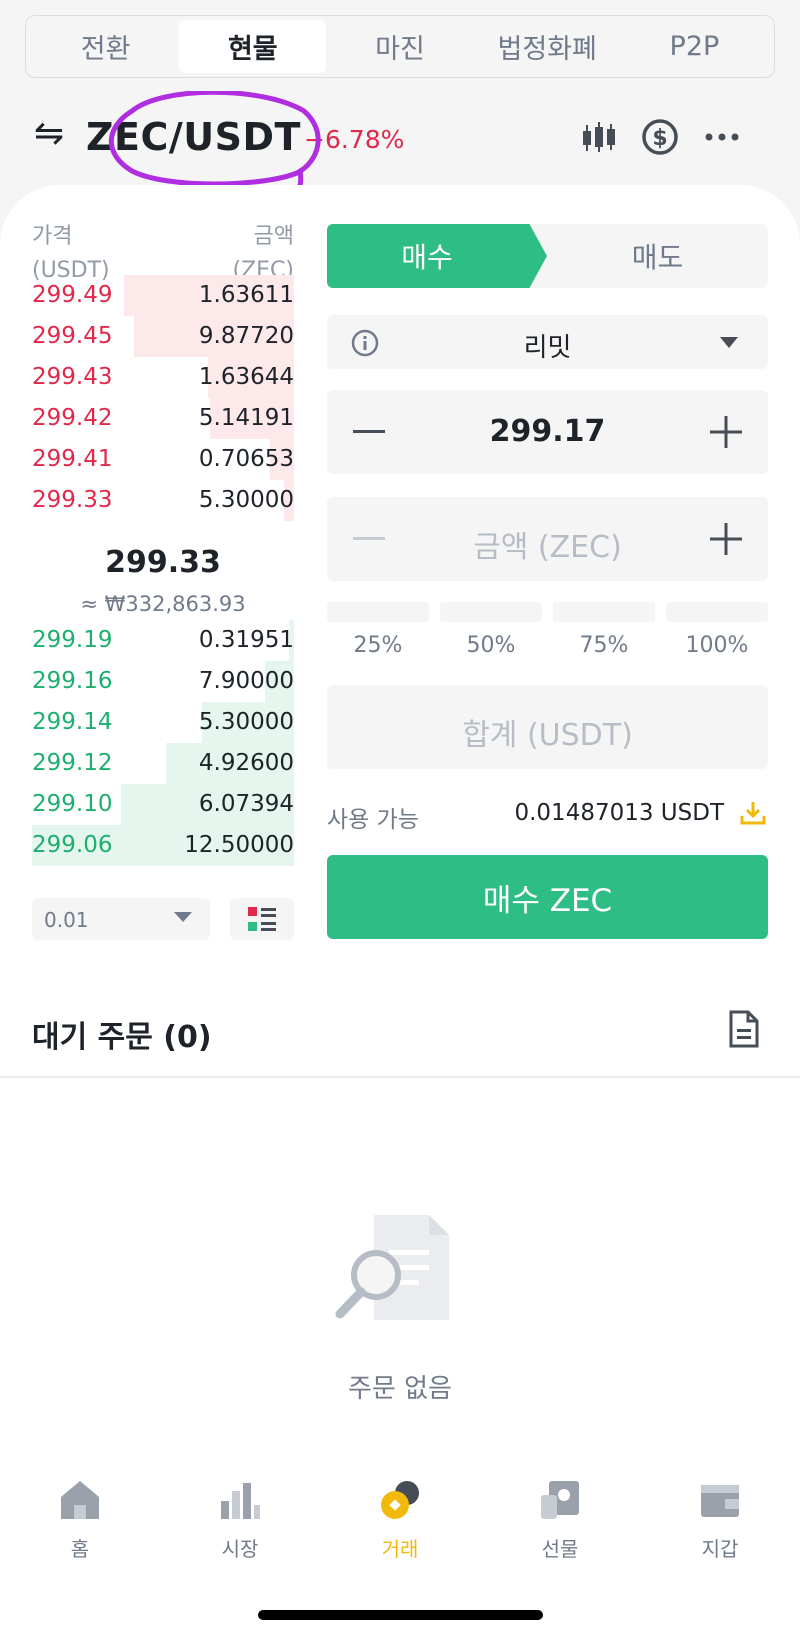 The image size is (800, 1637). Describe the element at coordinates (246, 500) in the screenshot. I see `ask-quantity: 5.30000` at that location.